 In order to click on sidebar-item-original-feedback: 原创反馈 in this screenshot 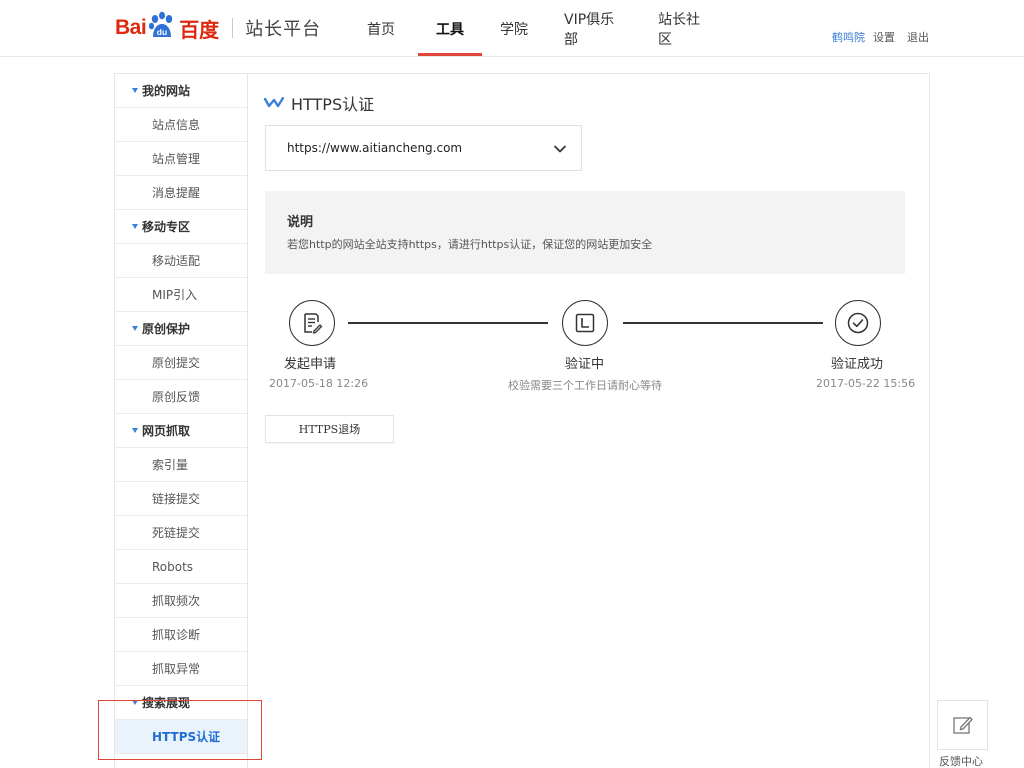, I will do `click(181, 397)`.